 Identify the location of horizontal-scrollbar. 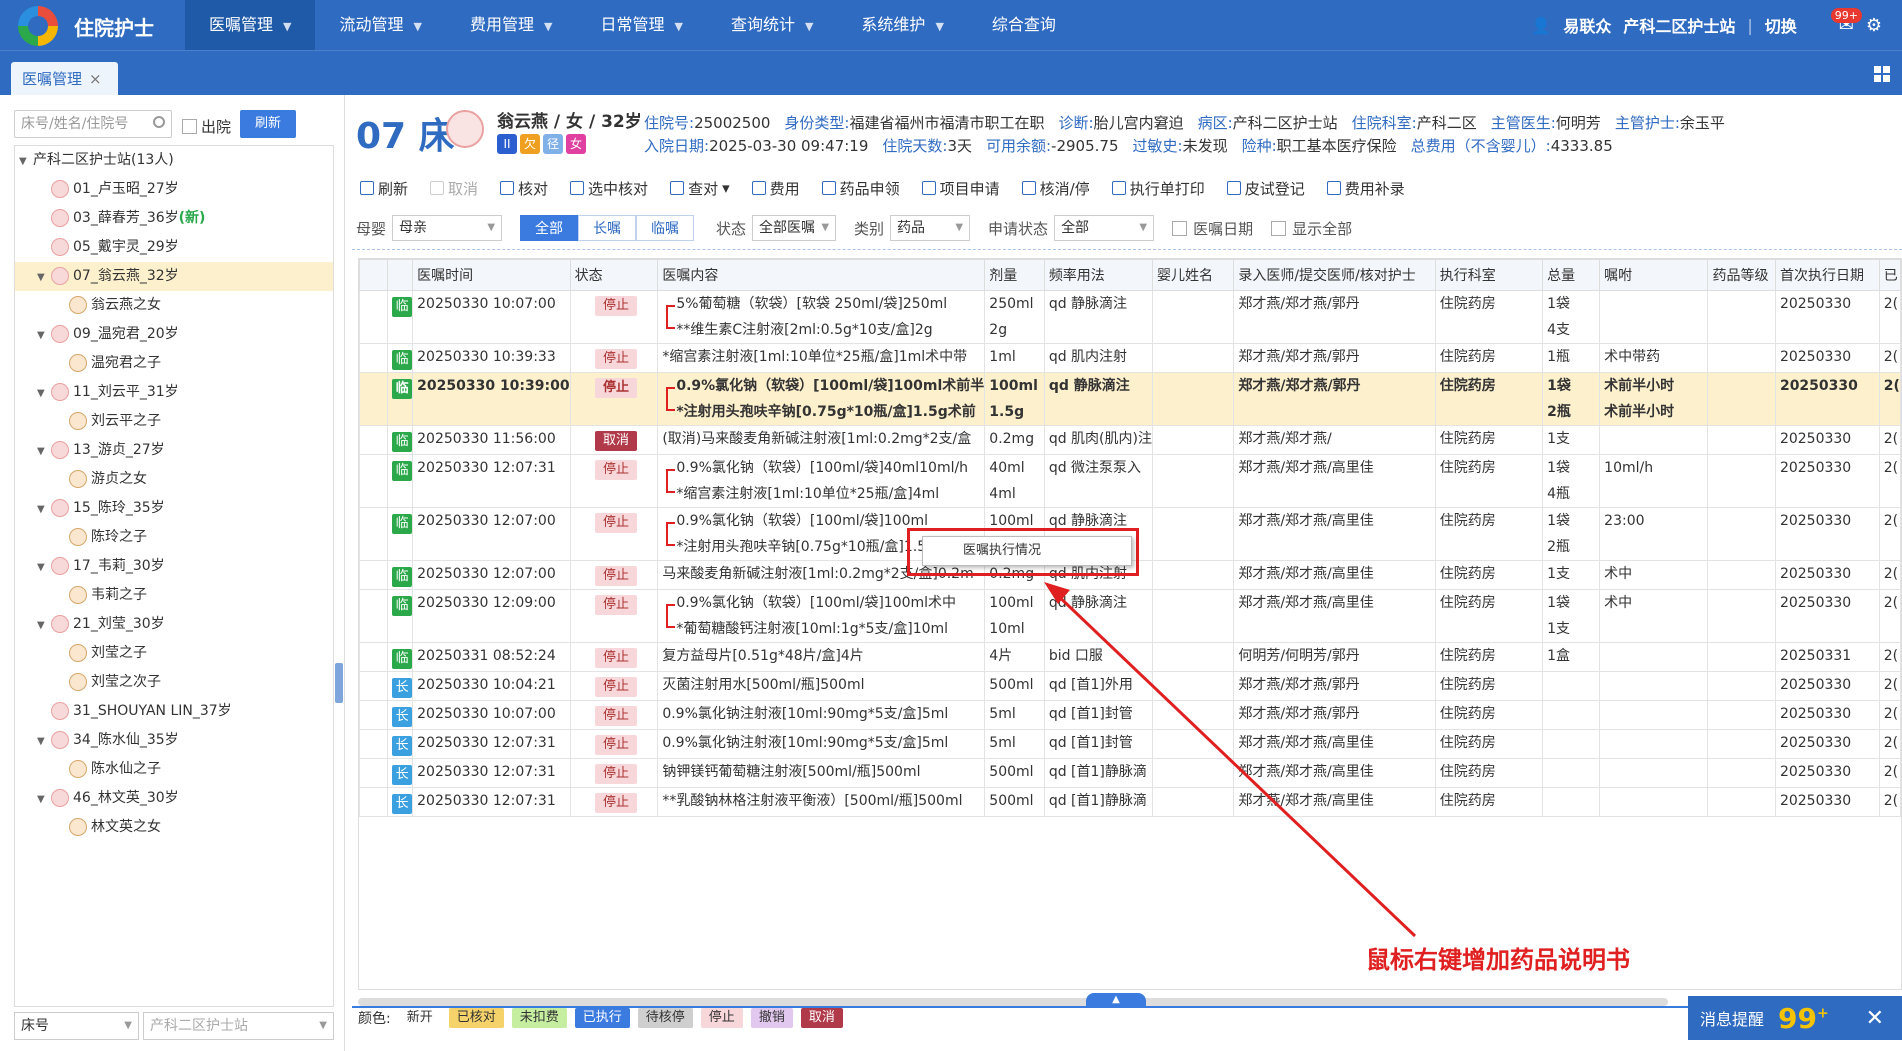
(1013, 1002).